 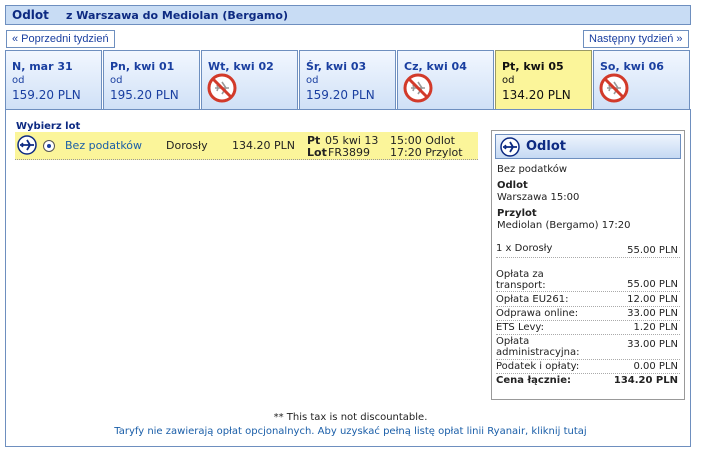 I want to click on summary-header: Odlot, so click(x=588, y=146).